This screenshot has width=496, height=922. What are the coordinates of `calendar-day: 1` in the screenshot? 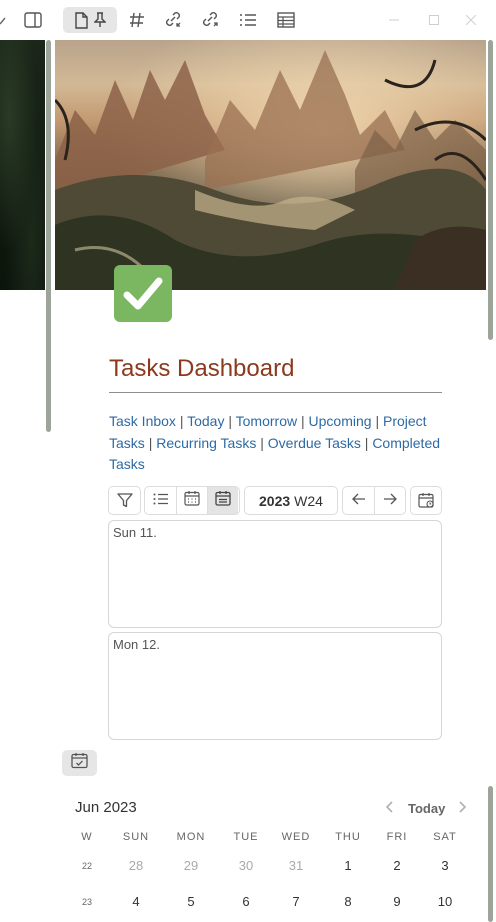 It's located at (348, 865).